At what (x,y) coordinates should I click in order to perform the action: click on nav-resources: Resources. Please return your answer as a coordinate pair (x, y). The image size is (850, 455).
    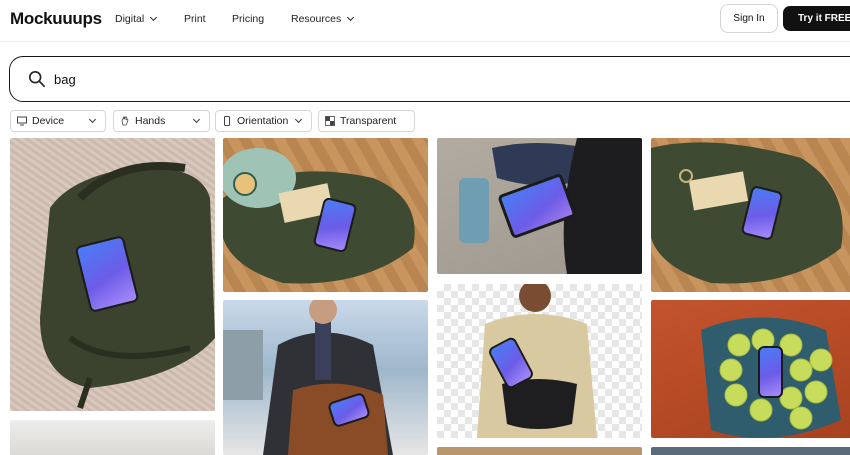
    Looking at the image, I should click on (323, 19).